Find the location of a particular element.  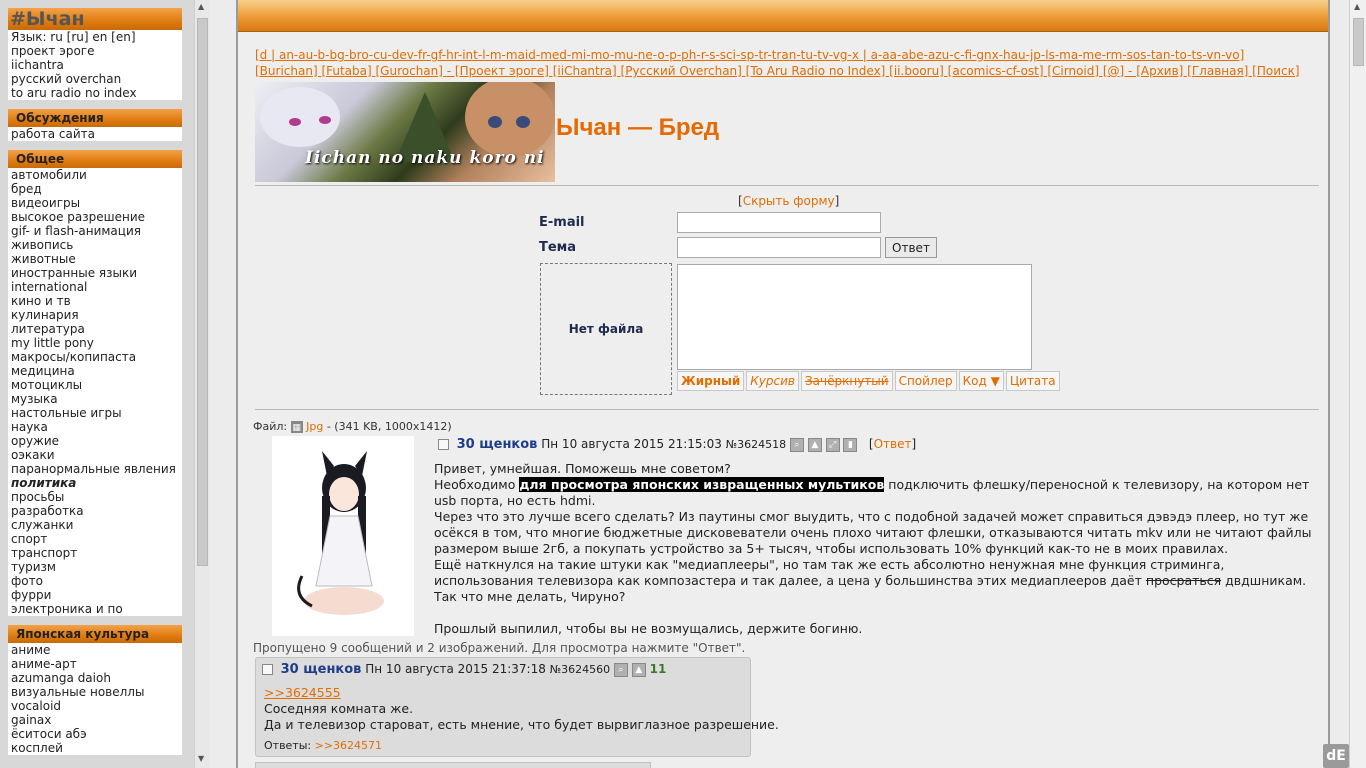

menu-item: работа сайта is located at coordinates (95, 134).